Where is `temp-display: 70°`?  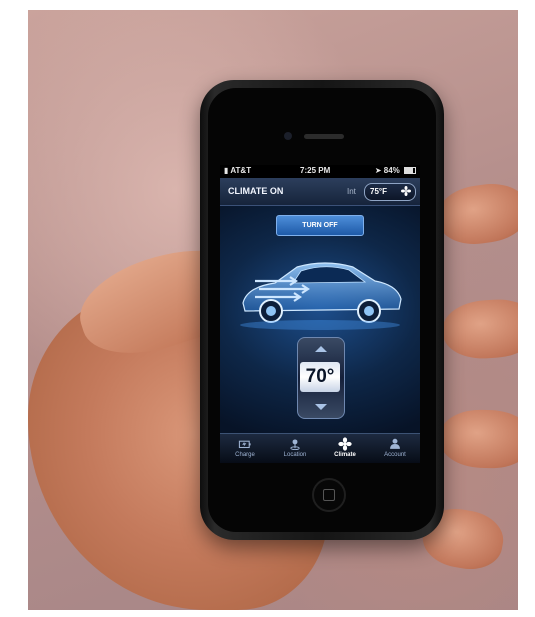
temp-display: 70° is located at coordinates (320, 377).